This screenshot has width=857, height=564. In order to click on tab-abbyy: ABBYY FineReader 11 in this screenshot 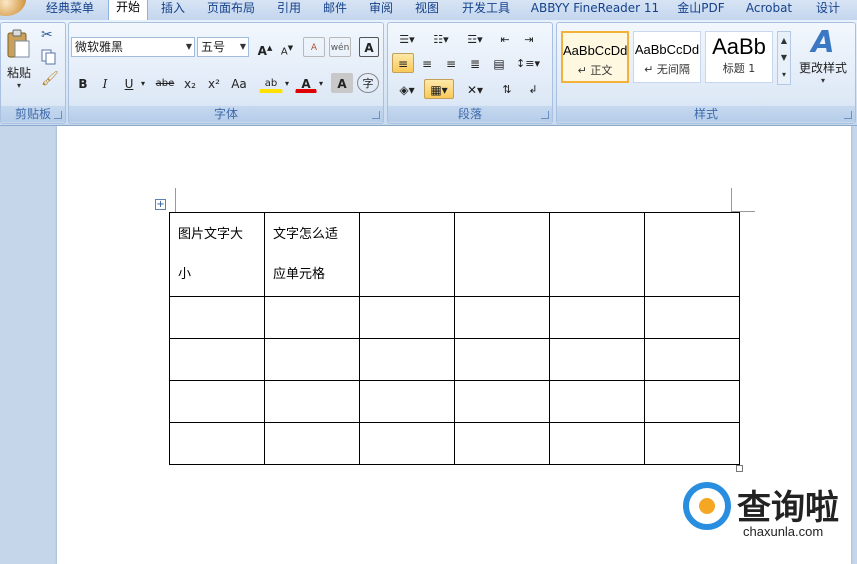, I will do `click(595, 10)`.